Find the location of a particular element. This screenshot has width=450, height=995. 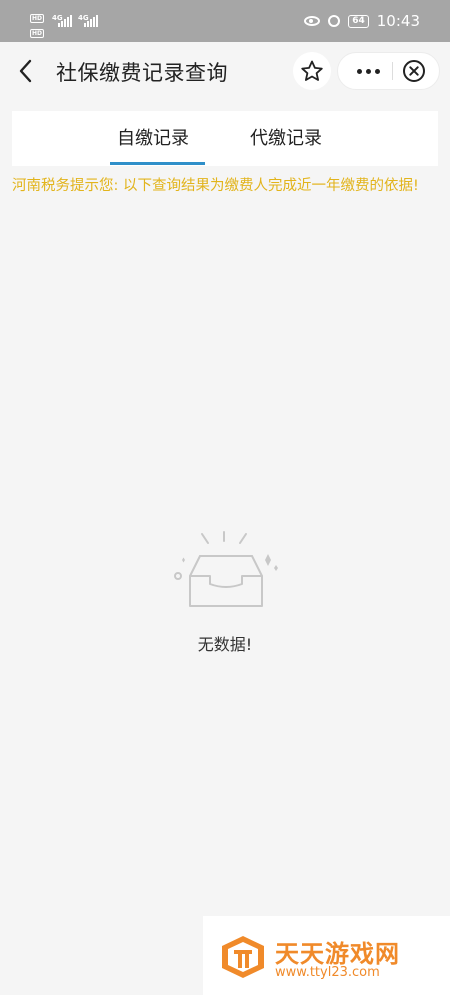

status-time: 10:43 is located at coordinates (398, 21).